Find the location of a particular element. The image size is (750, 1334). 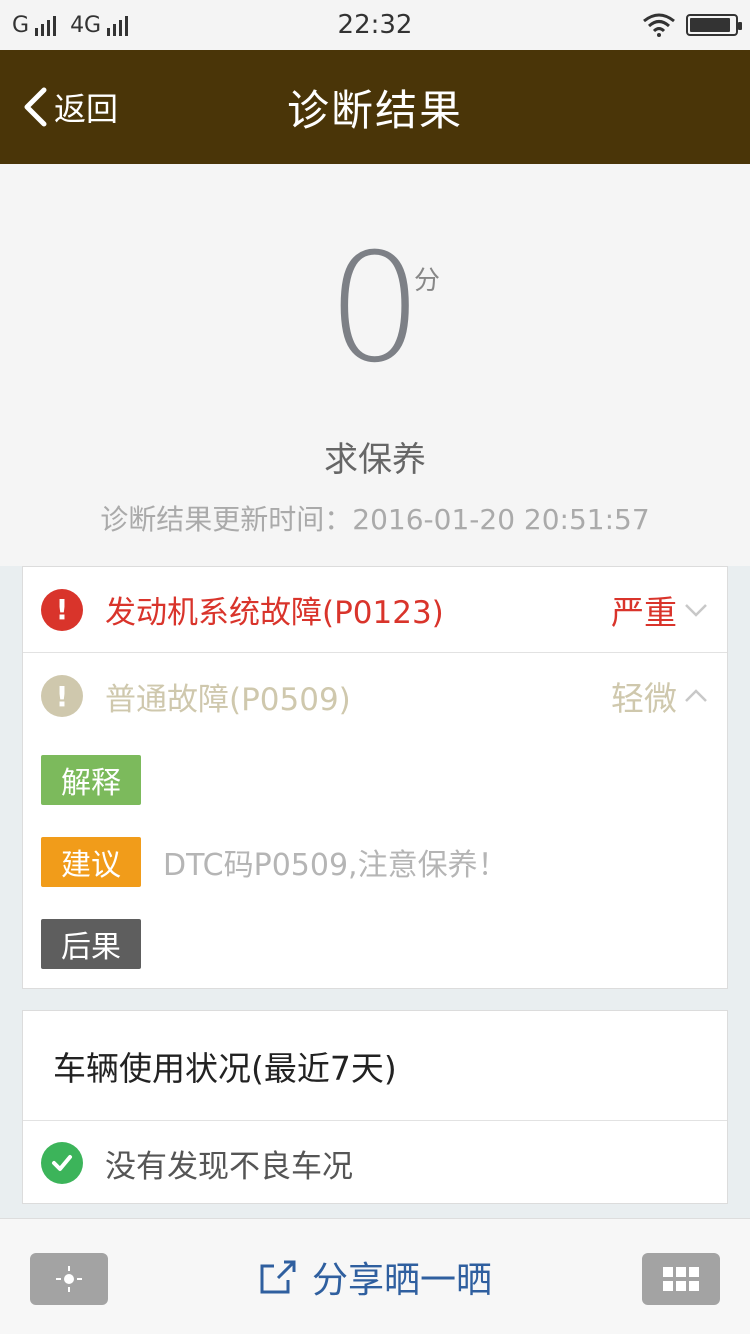

fault-title: 发动机系统故障(P0123) is located at coordinates (274, 613).